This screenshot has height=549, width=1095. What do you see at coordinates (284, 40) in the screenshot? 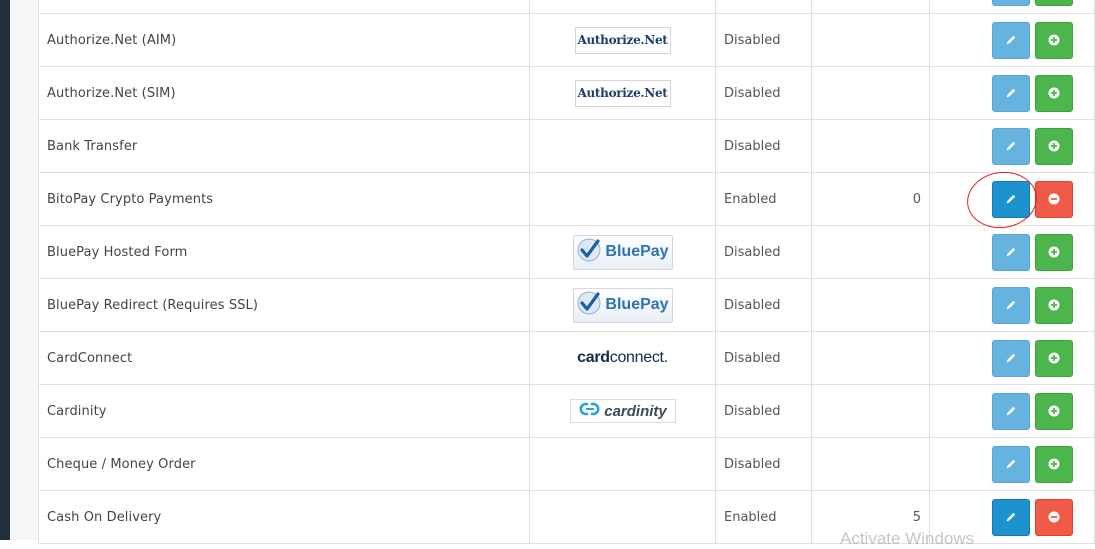
I see `extension-name: Authorize.Net (AIM)` at bounding box center [284, 40].